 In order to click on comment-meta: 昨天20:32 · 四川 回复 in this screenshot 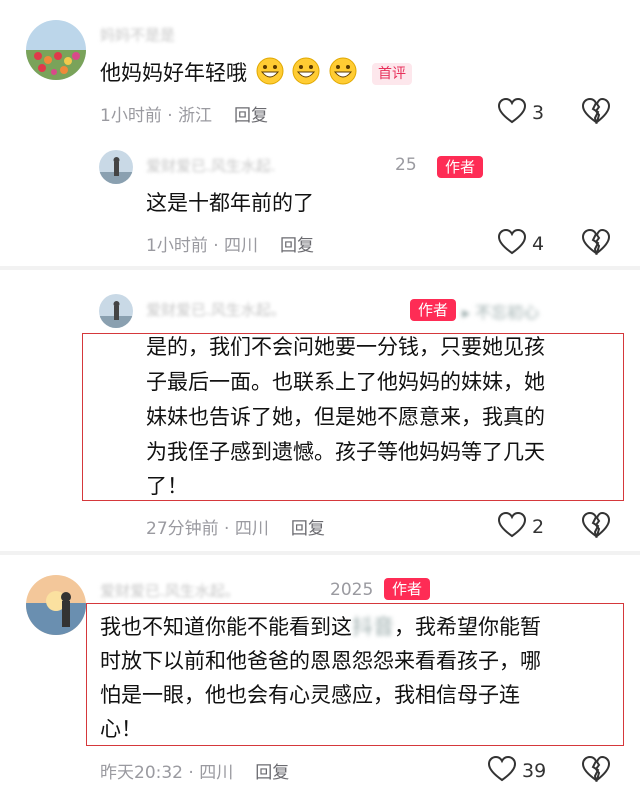, I will do `click(195, 773)`.